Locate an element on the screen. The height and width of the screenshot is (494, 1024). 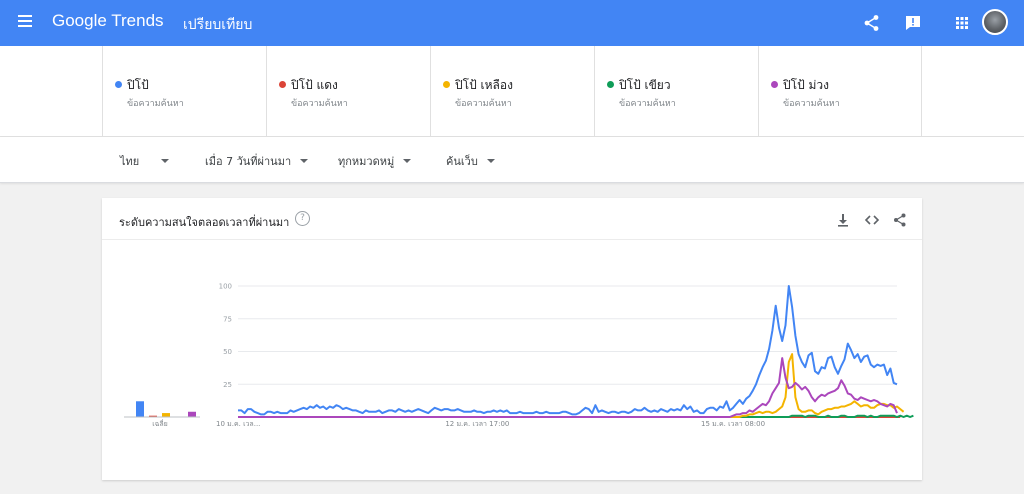
brand-google: Google is located at coordinates (79, 20).